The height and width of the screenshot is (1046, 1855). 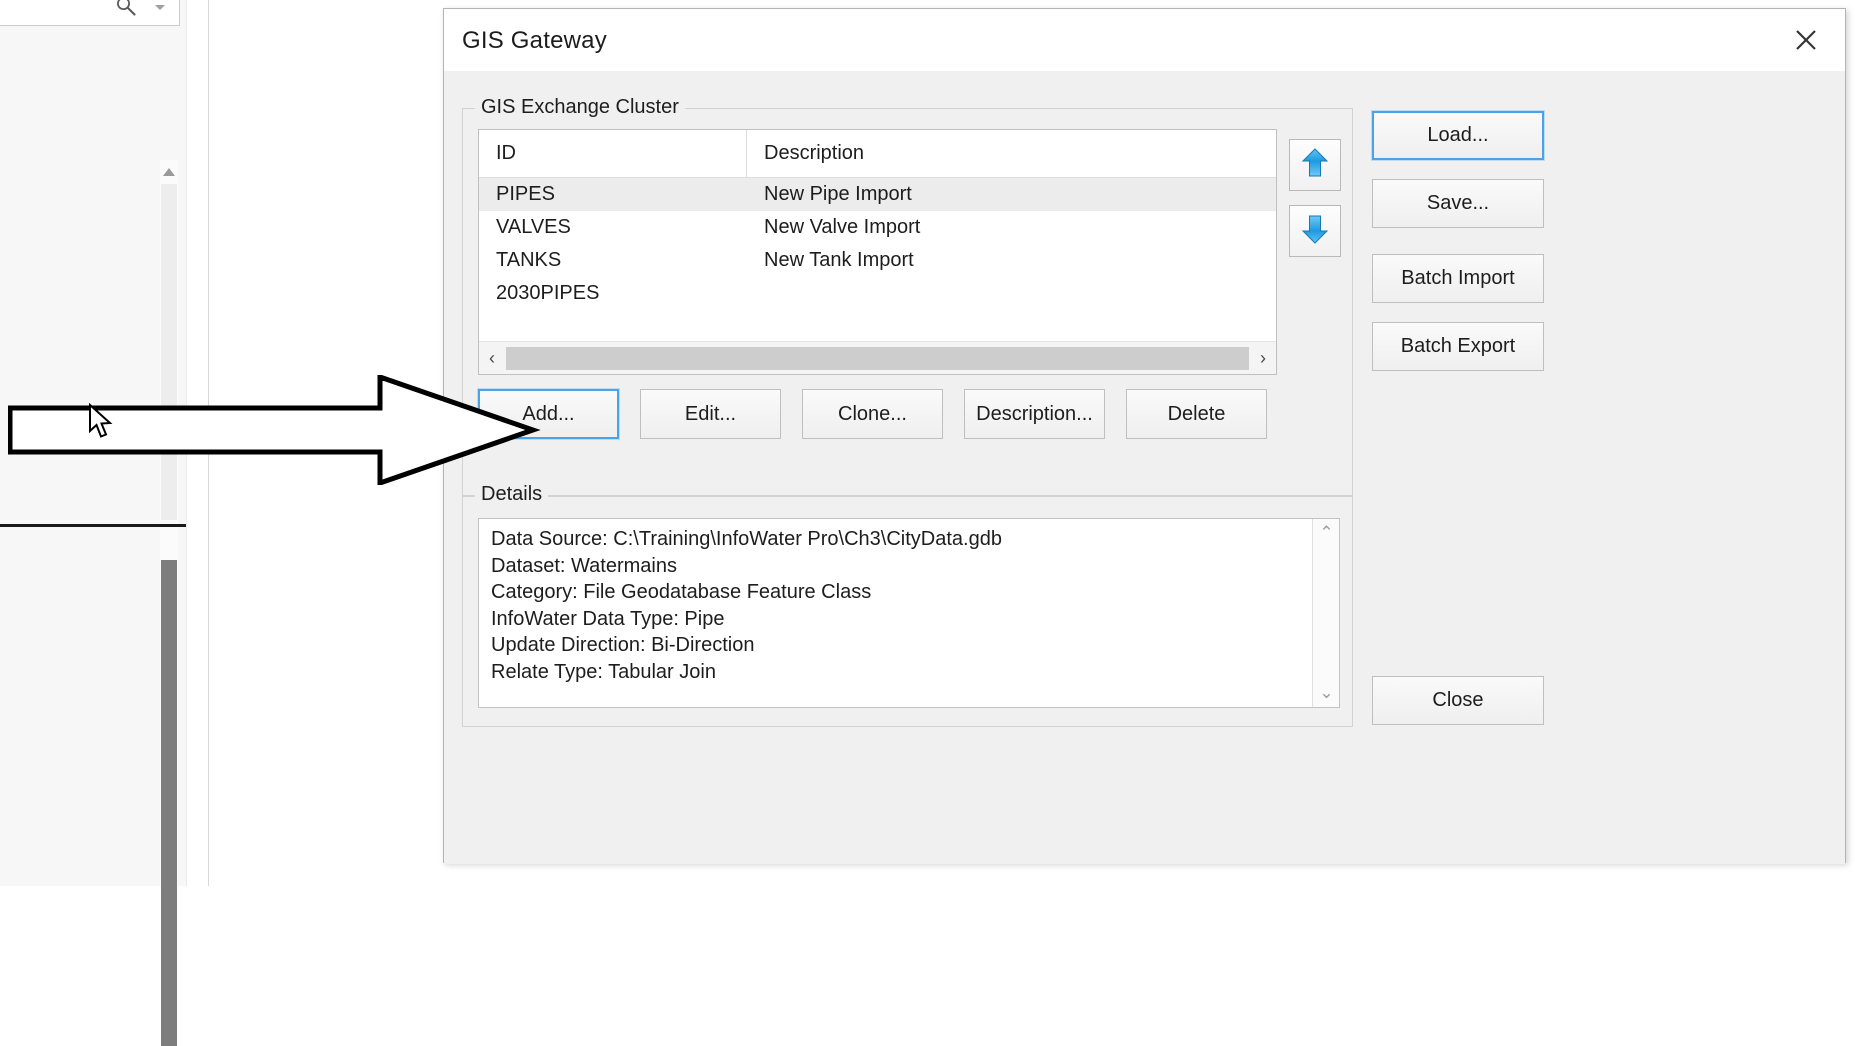 What do you see at coordinates (1196, 414) in the screenshot?
I see `delete-button: Delete` at bounding box center [1196, 414].